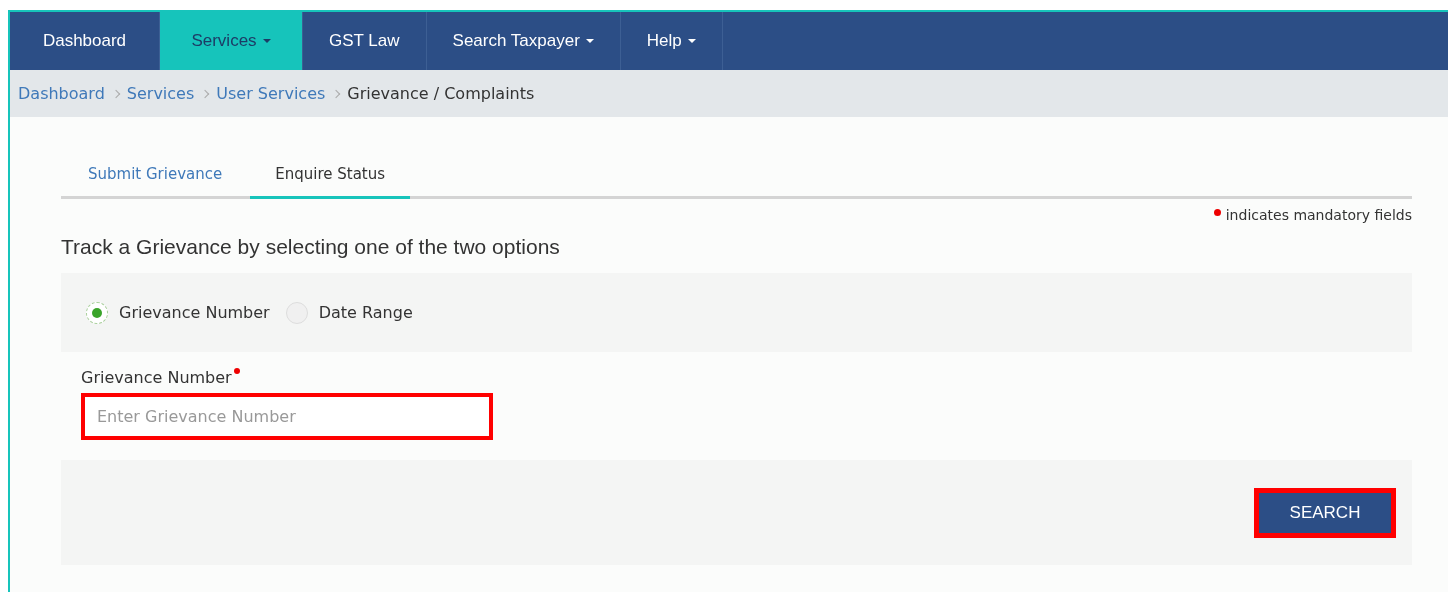  I want to click on tab: Enquire Status, so click(330, 175).